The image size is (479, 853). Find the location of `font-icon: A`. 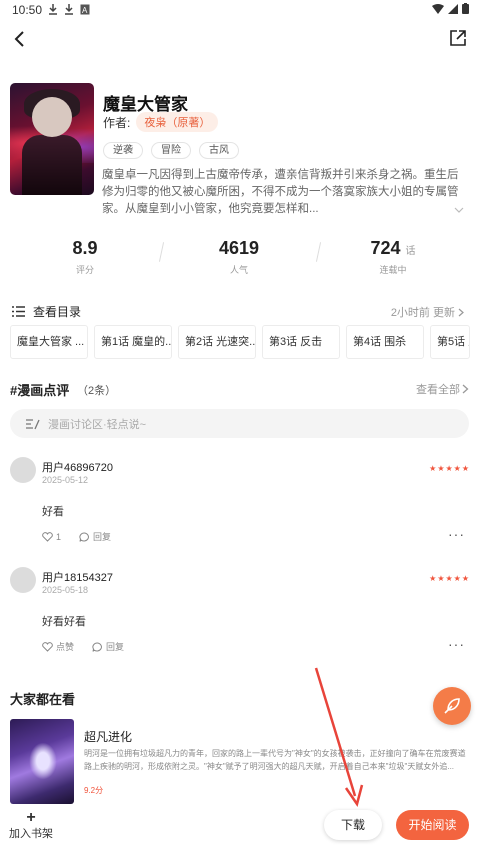

font-icon: A is located at coordinates (85, 9).